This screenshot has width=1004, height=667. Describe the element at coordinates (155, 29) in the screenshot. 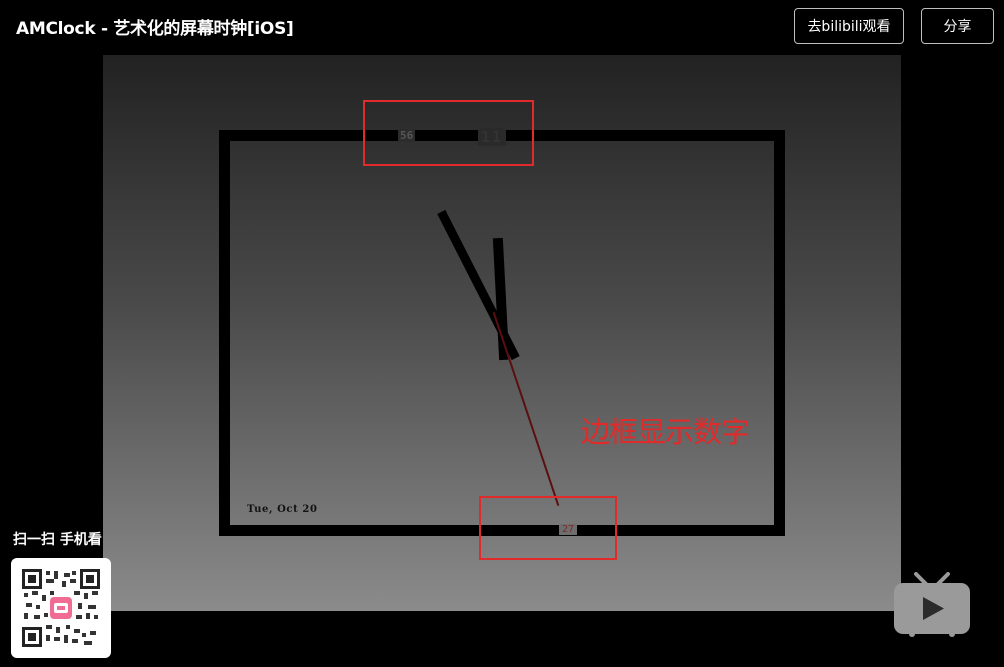

I see `video-title: AMClock - 艺术化的屏幕时钟[iOS]` at that location.